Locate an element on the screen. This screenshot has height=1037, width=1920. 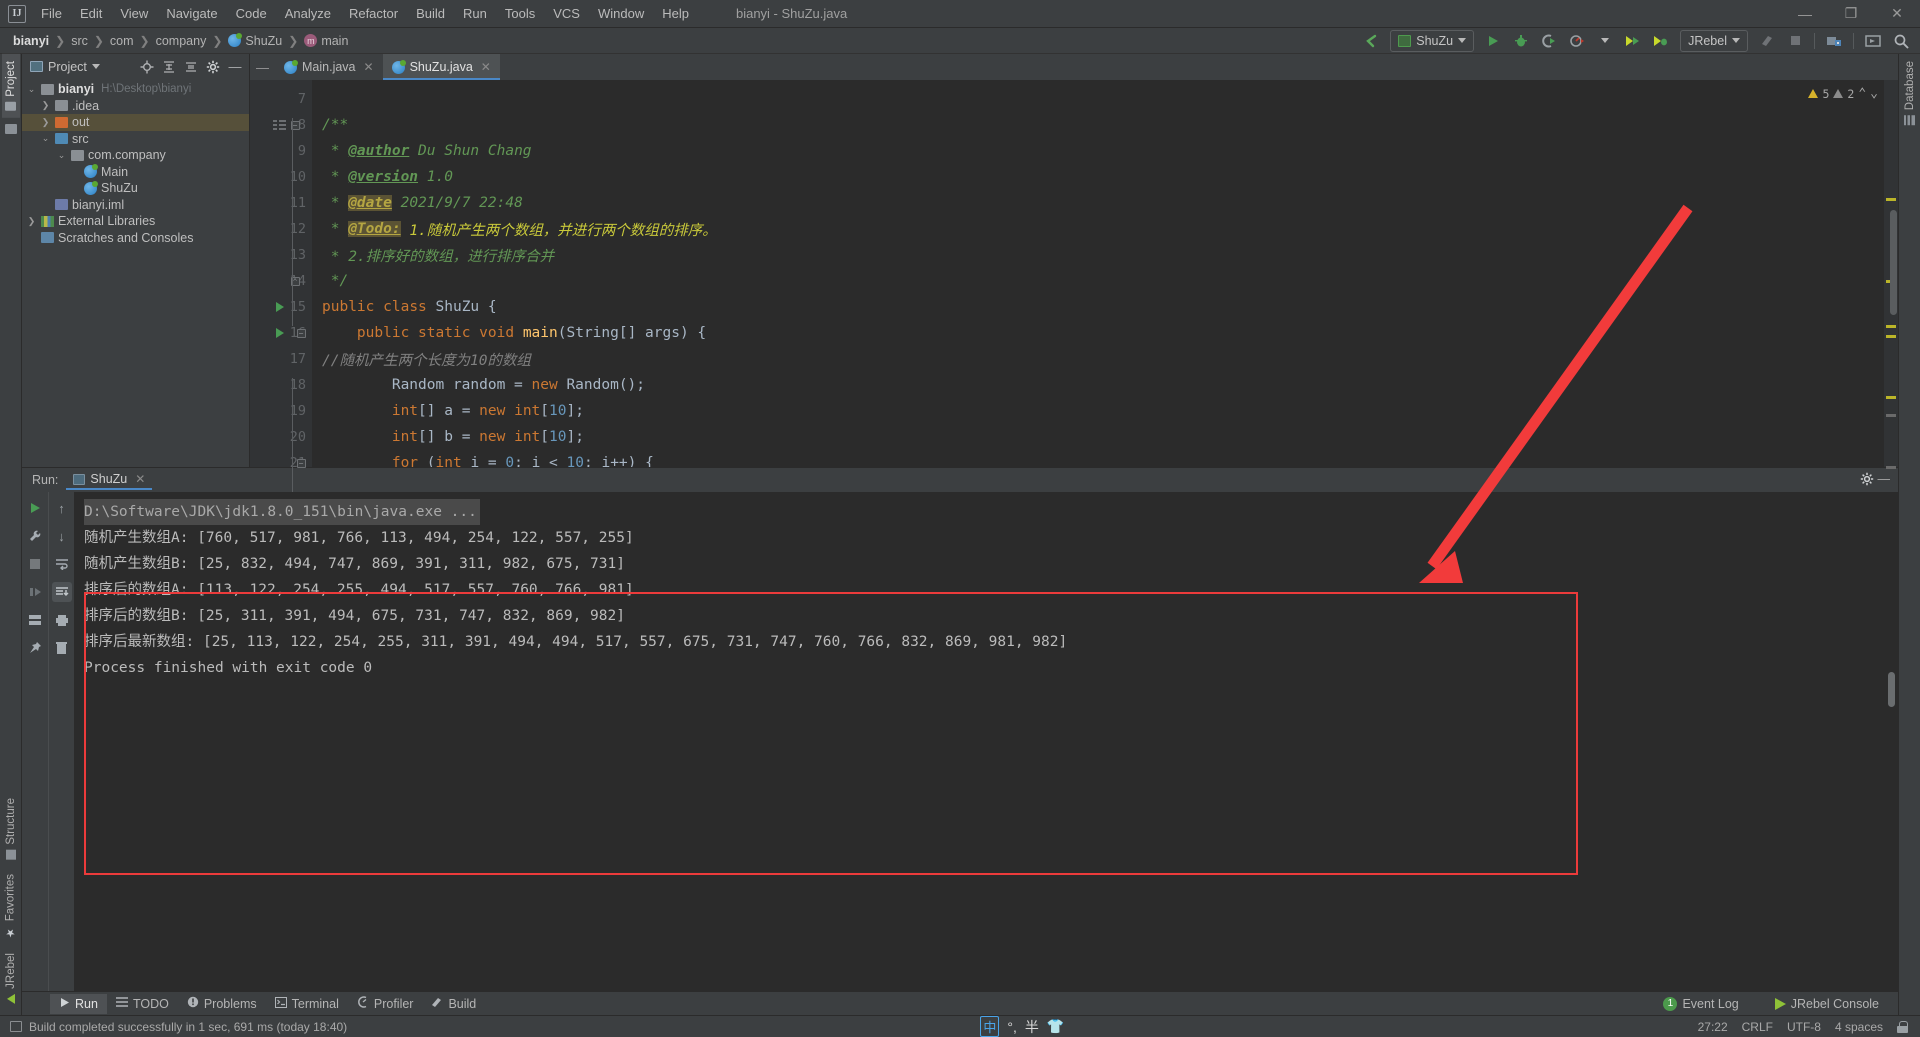
error-stripe-gutter is located at coordinates (1891, 274).